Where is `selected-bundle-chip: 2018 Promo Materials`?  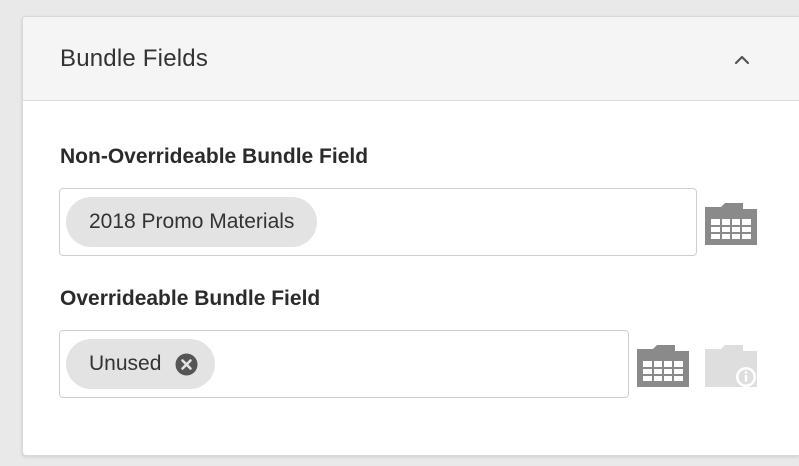
selected-bundle-chip: 2018 Promo Materials is located at coordinates (192, 222).